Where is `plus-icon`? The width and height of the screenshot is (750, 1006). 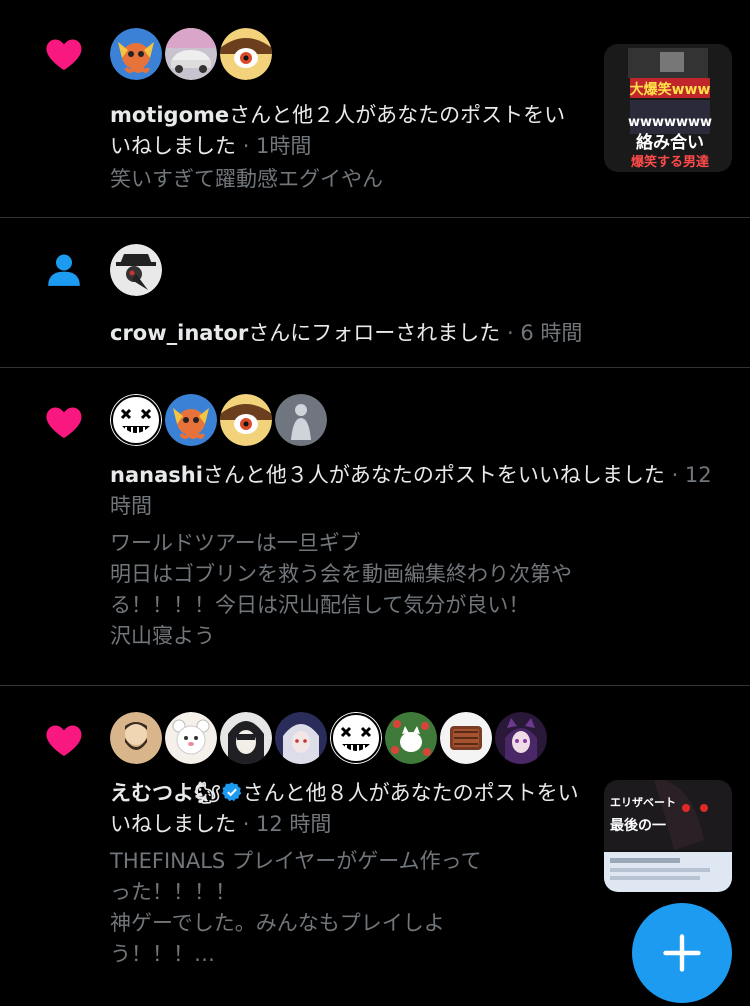
plus-icon is located at coordinates (682, 953).